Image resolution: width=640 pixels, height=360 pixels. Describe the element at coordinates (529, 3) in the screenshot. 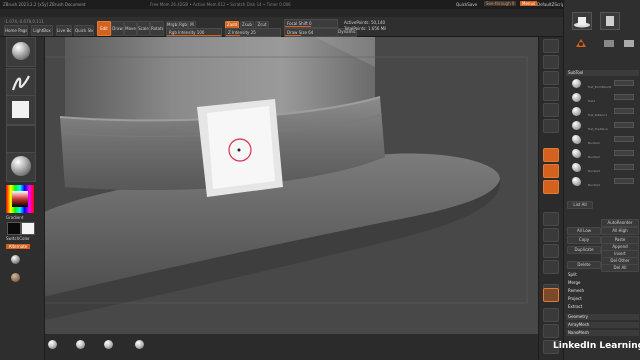

I see `menus-toggle: Menus` at that location.